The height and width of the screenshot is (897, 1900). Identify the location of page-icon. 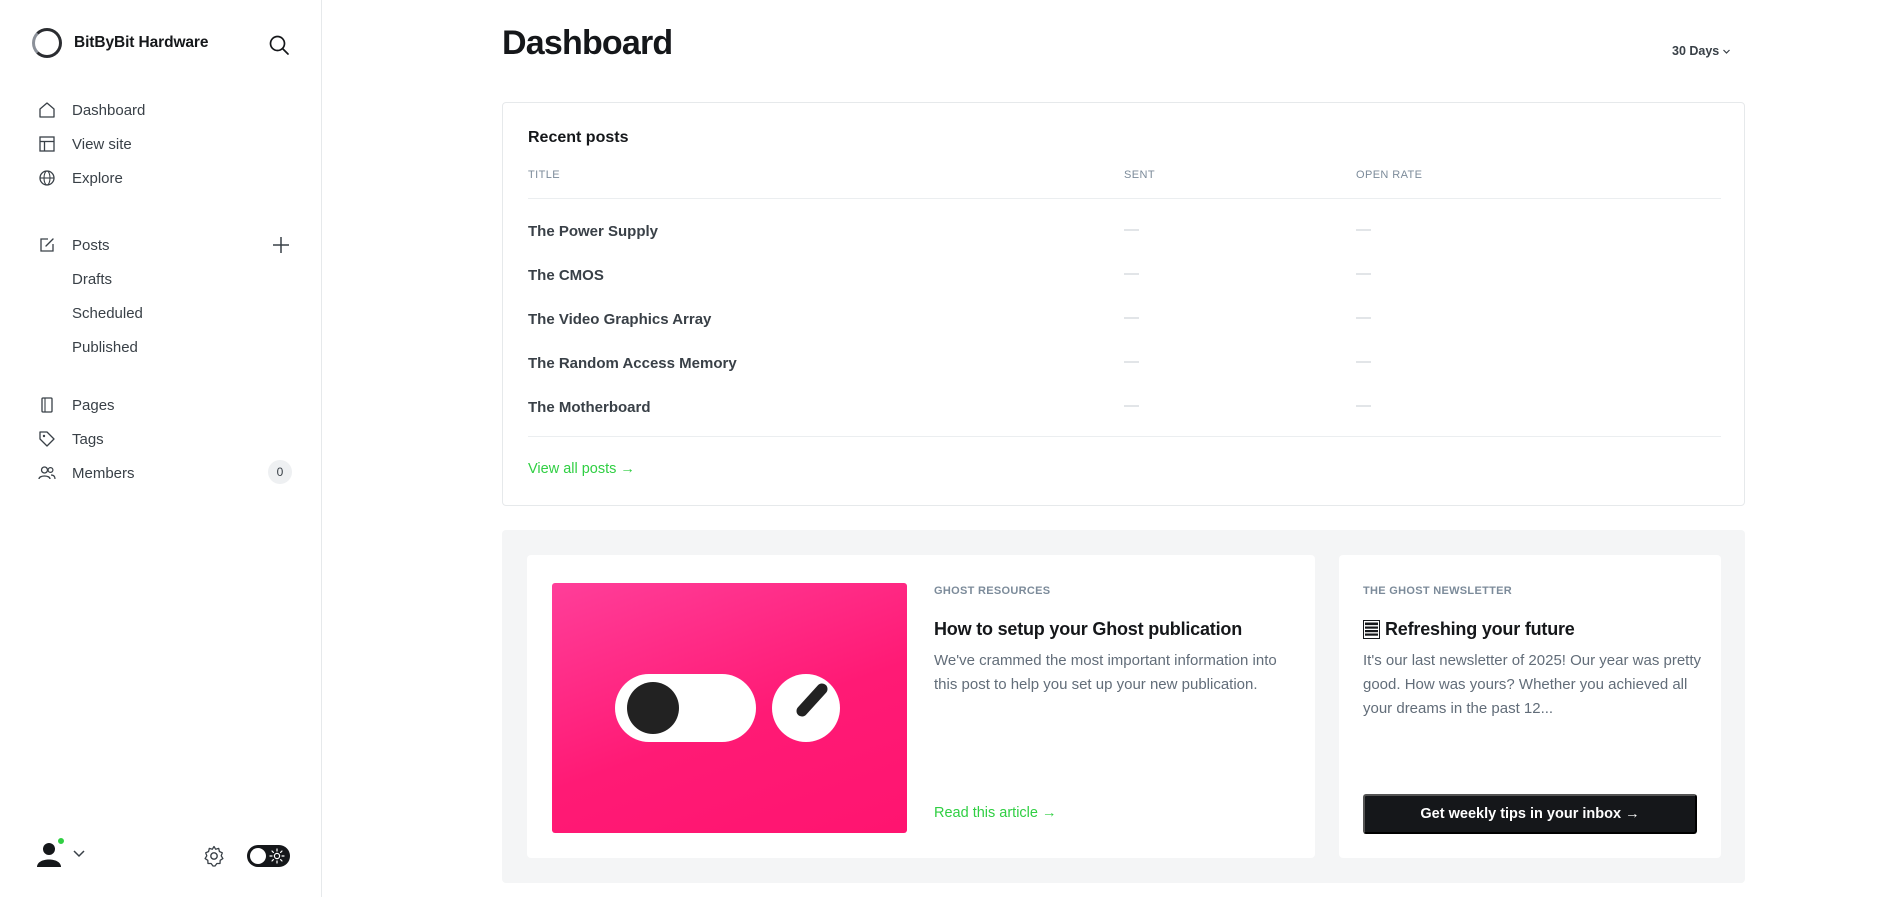
(47, 405).